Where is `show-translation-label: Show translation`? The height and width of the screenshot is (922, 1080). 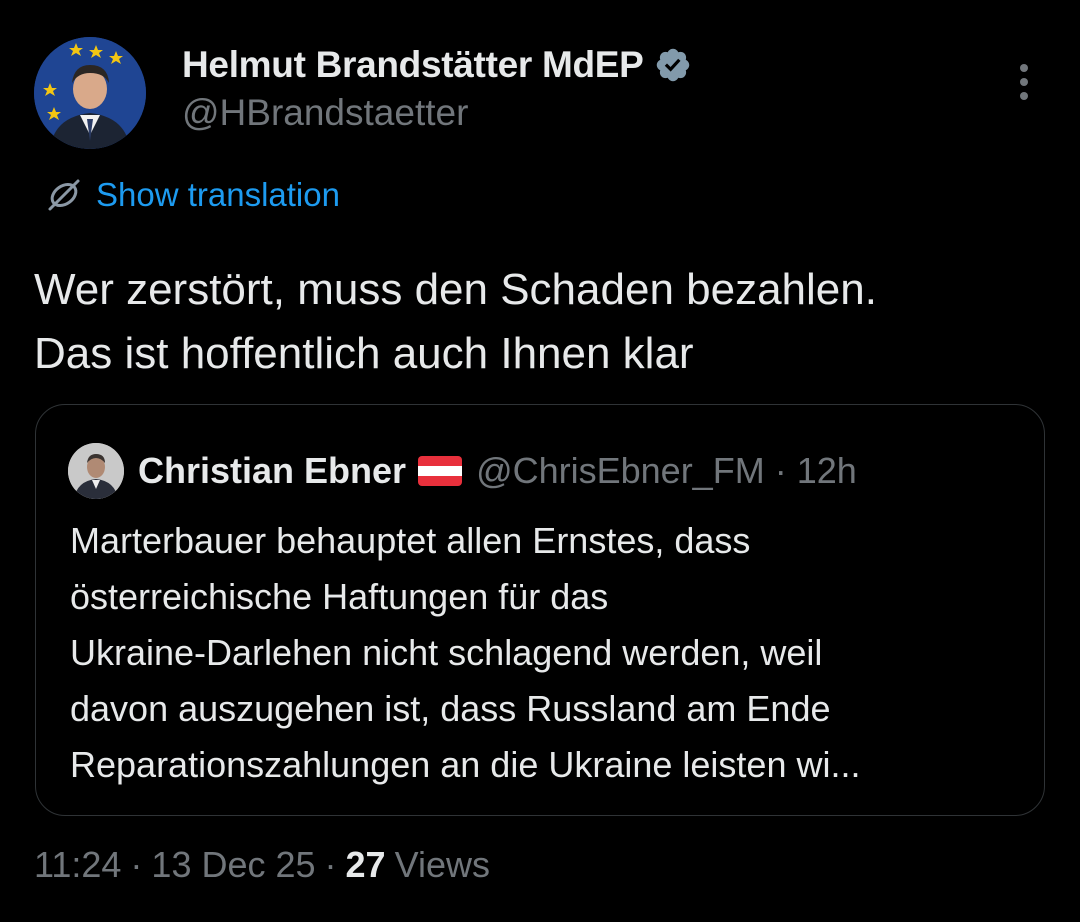
show-translation-label: Show translation is located at coordinates (218, 194).